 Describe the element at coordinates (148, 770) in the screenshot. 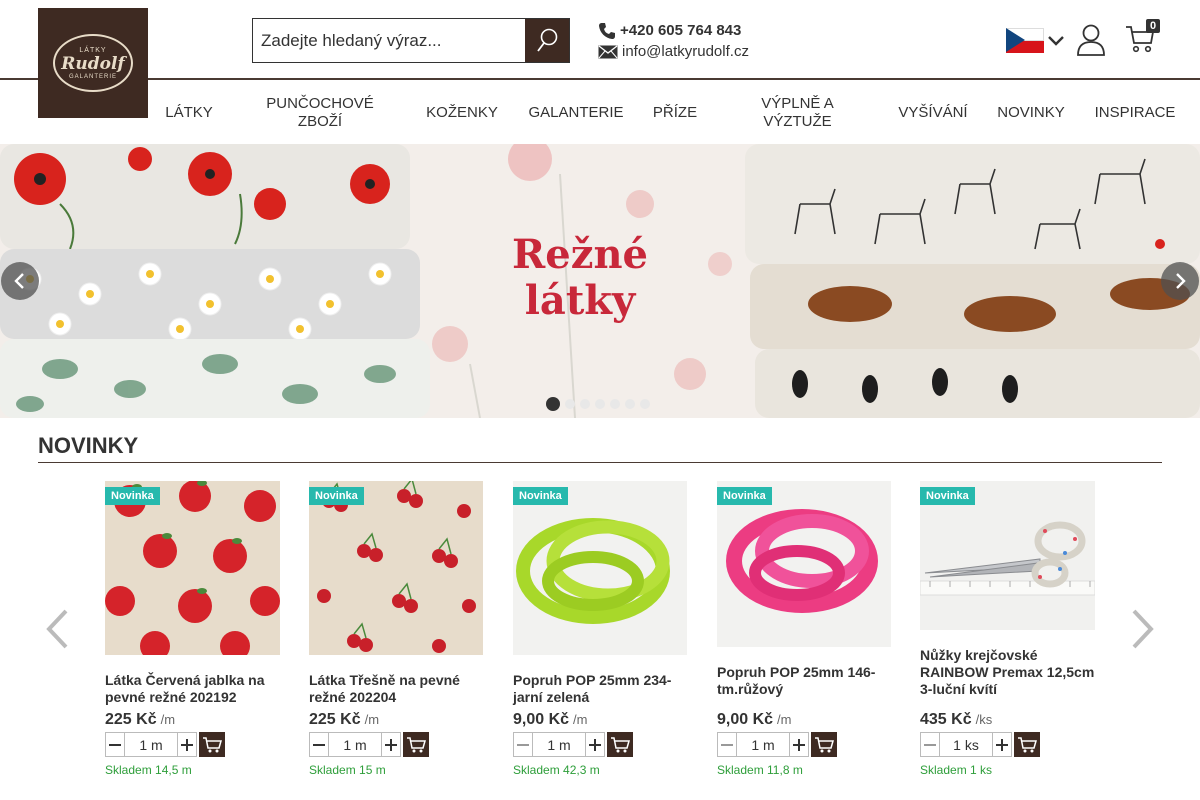

I see `stock-status: Skladem 14,5 m` at that location.